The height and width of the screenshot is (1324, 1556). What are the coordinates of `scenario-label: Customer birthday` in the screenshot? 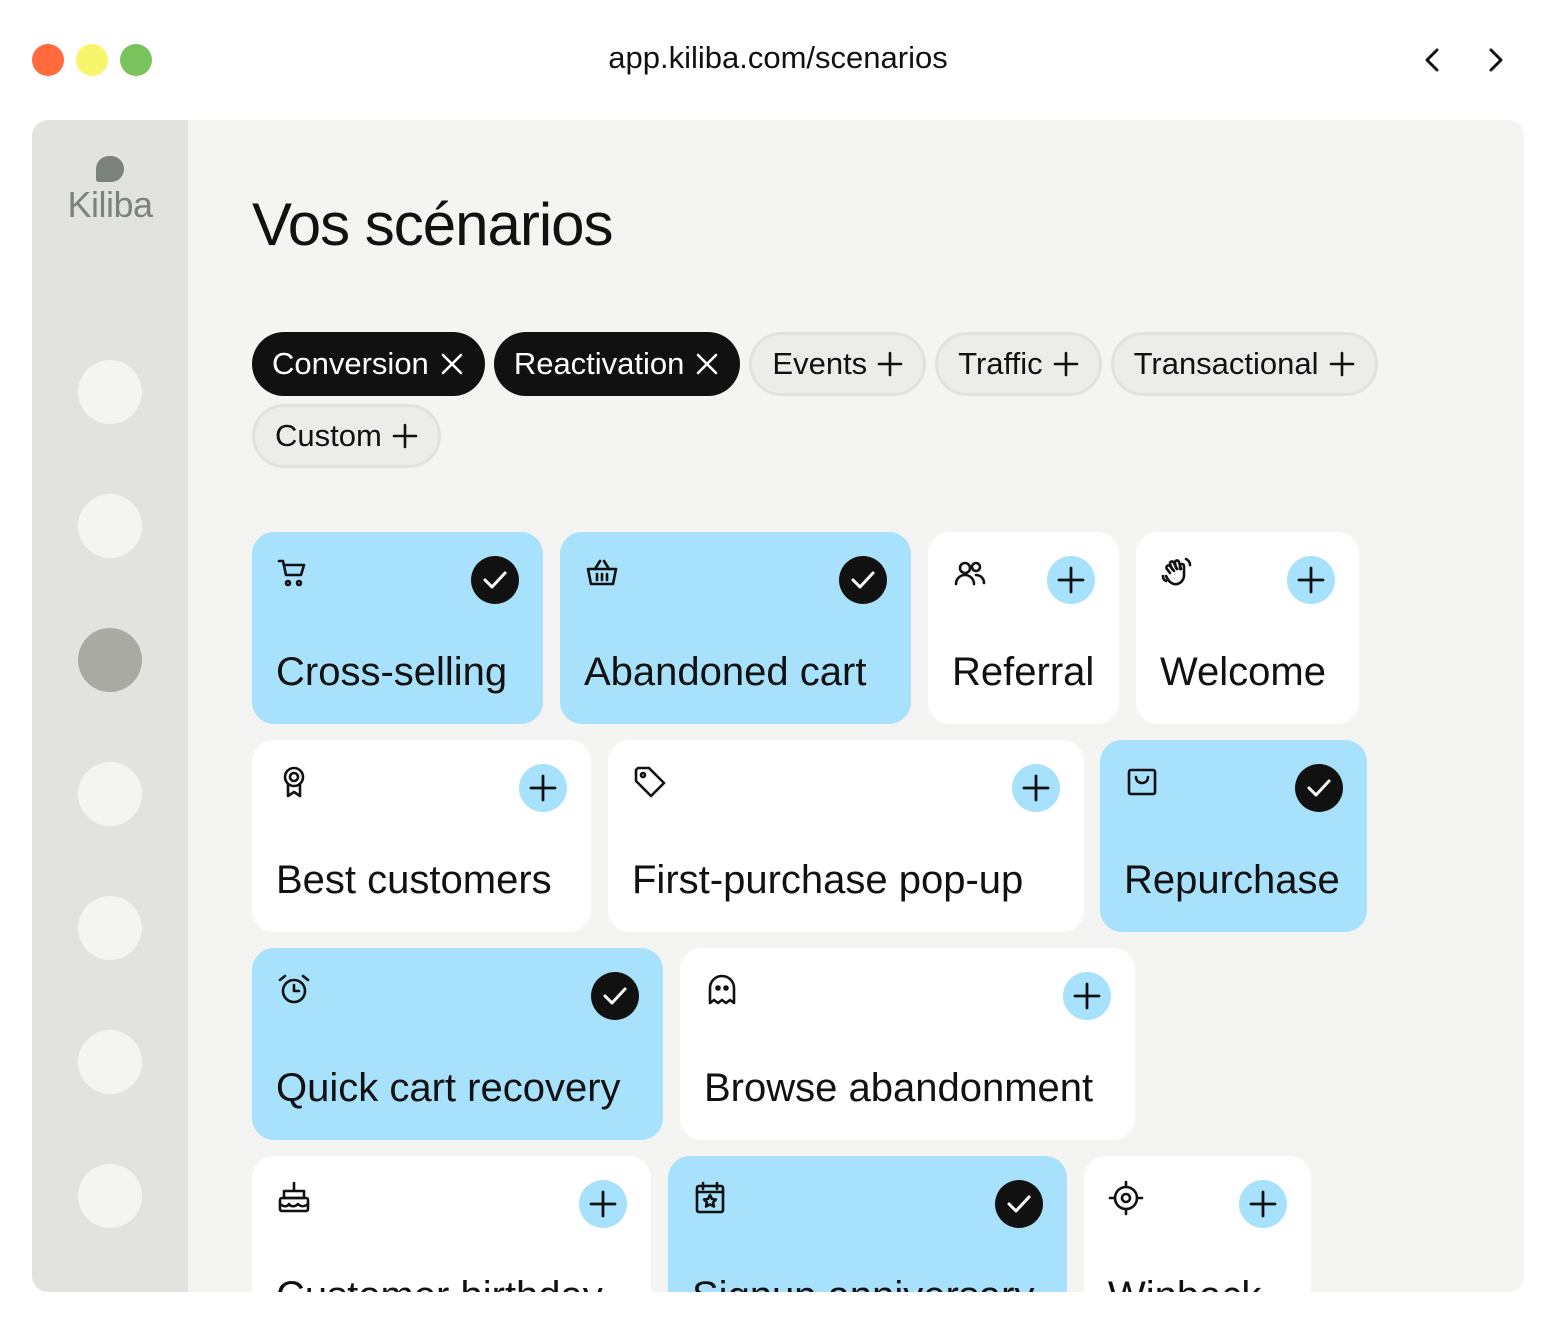 It's located at (439, 1283).